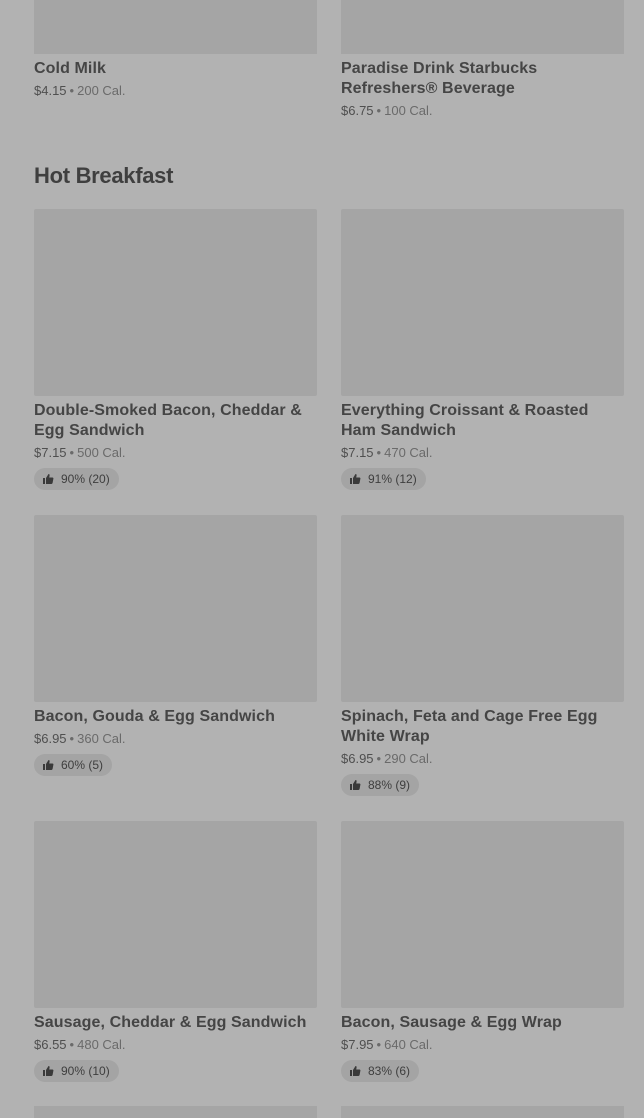 Image resolution: width=644 pixels, height=1118 pixels. What do you see at coordinates (389, 1071) in the screenshot?
I see `rating-text: 83% (6)` at bounding box center [389, 1071].